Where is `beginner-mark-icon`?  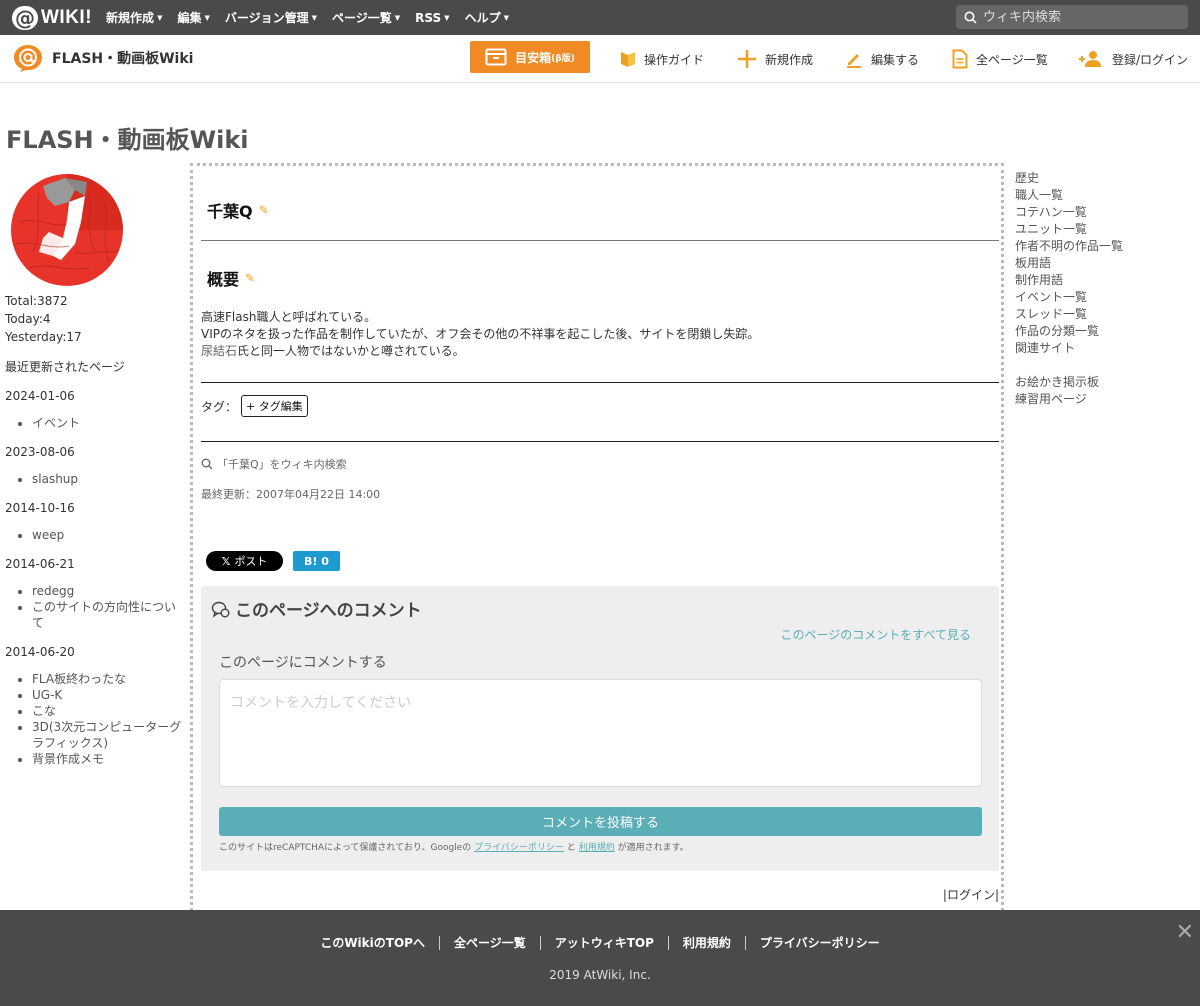
beginner-mark-icon is located at coordinates (628, 59).